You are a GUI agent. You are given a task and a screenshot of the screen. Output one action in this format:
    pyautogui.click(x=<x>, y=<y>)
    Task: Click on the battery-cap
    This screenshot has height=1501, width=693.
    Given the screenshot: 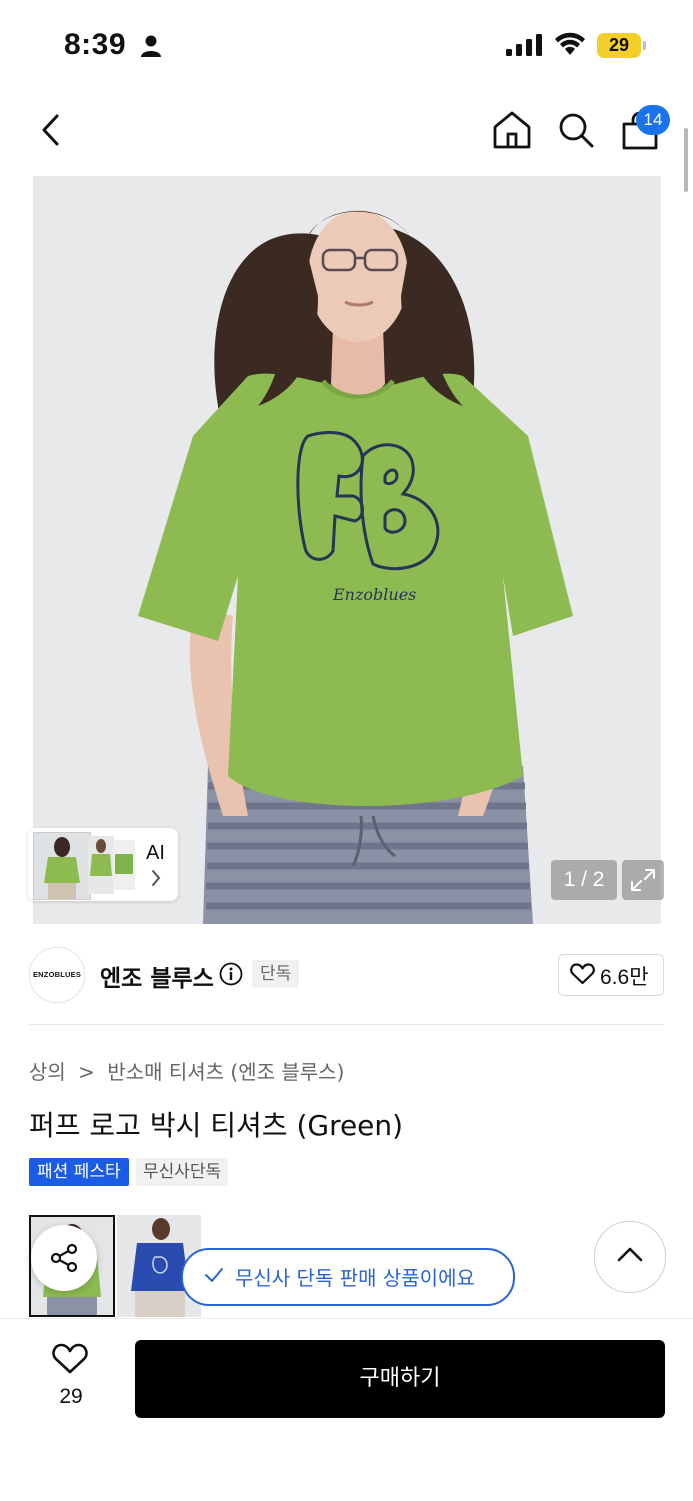 What is the action you would take?
    pyautogui.click(x=644, y=45)
    